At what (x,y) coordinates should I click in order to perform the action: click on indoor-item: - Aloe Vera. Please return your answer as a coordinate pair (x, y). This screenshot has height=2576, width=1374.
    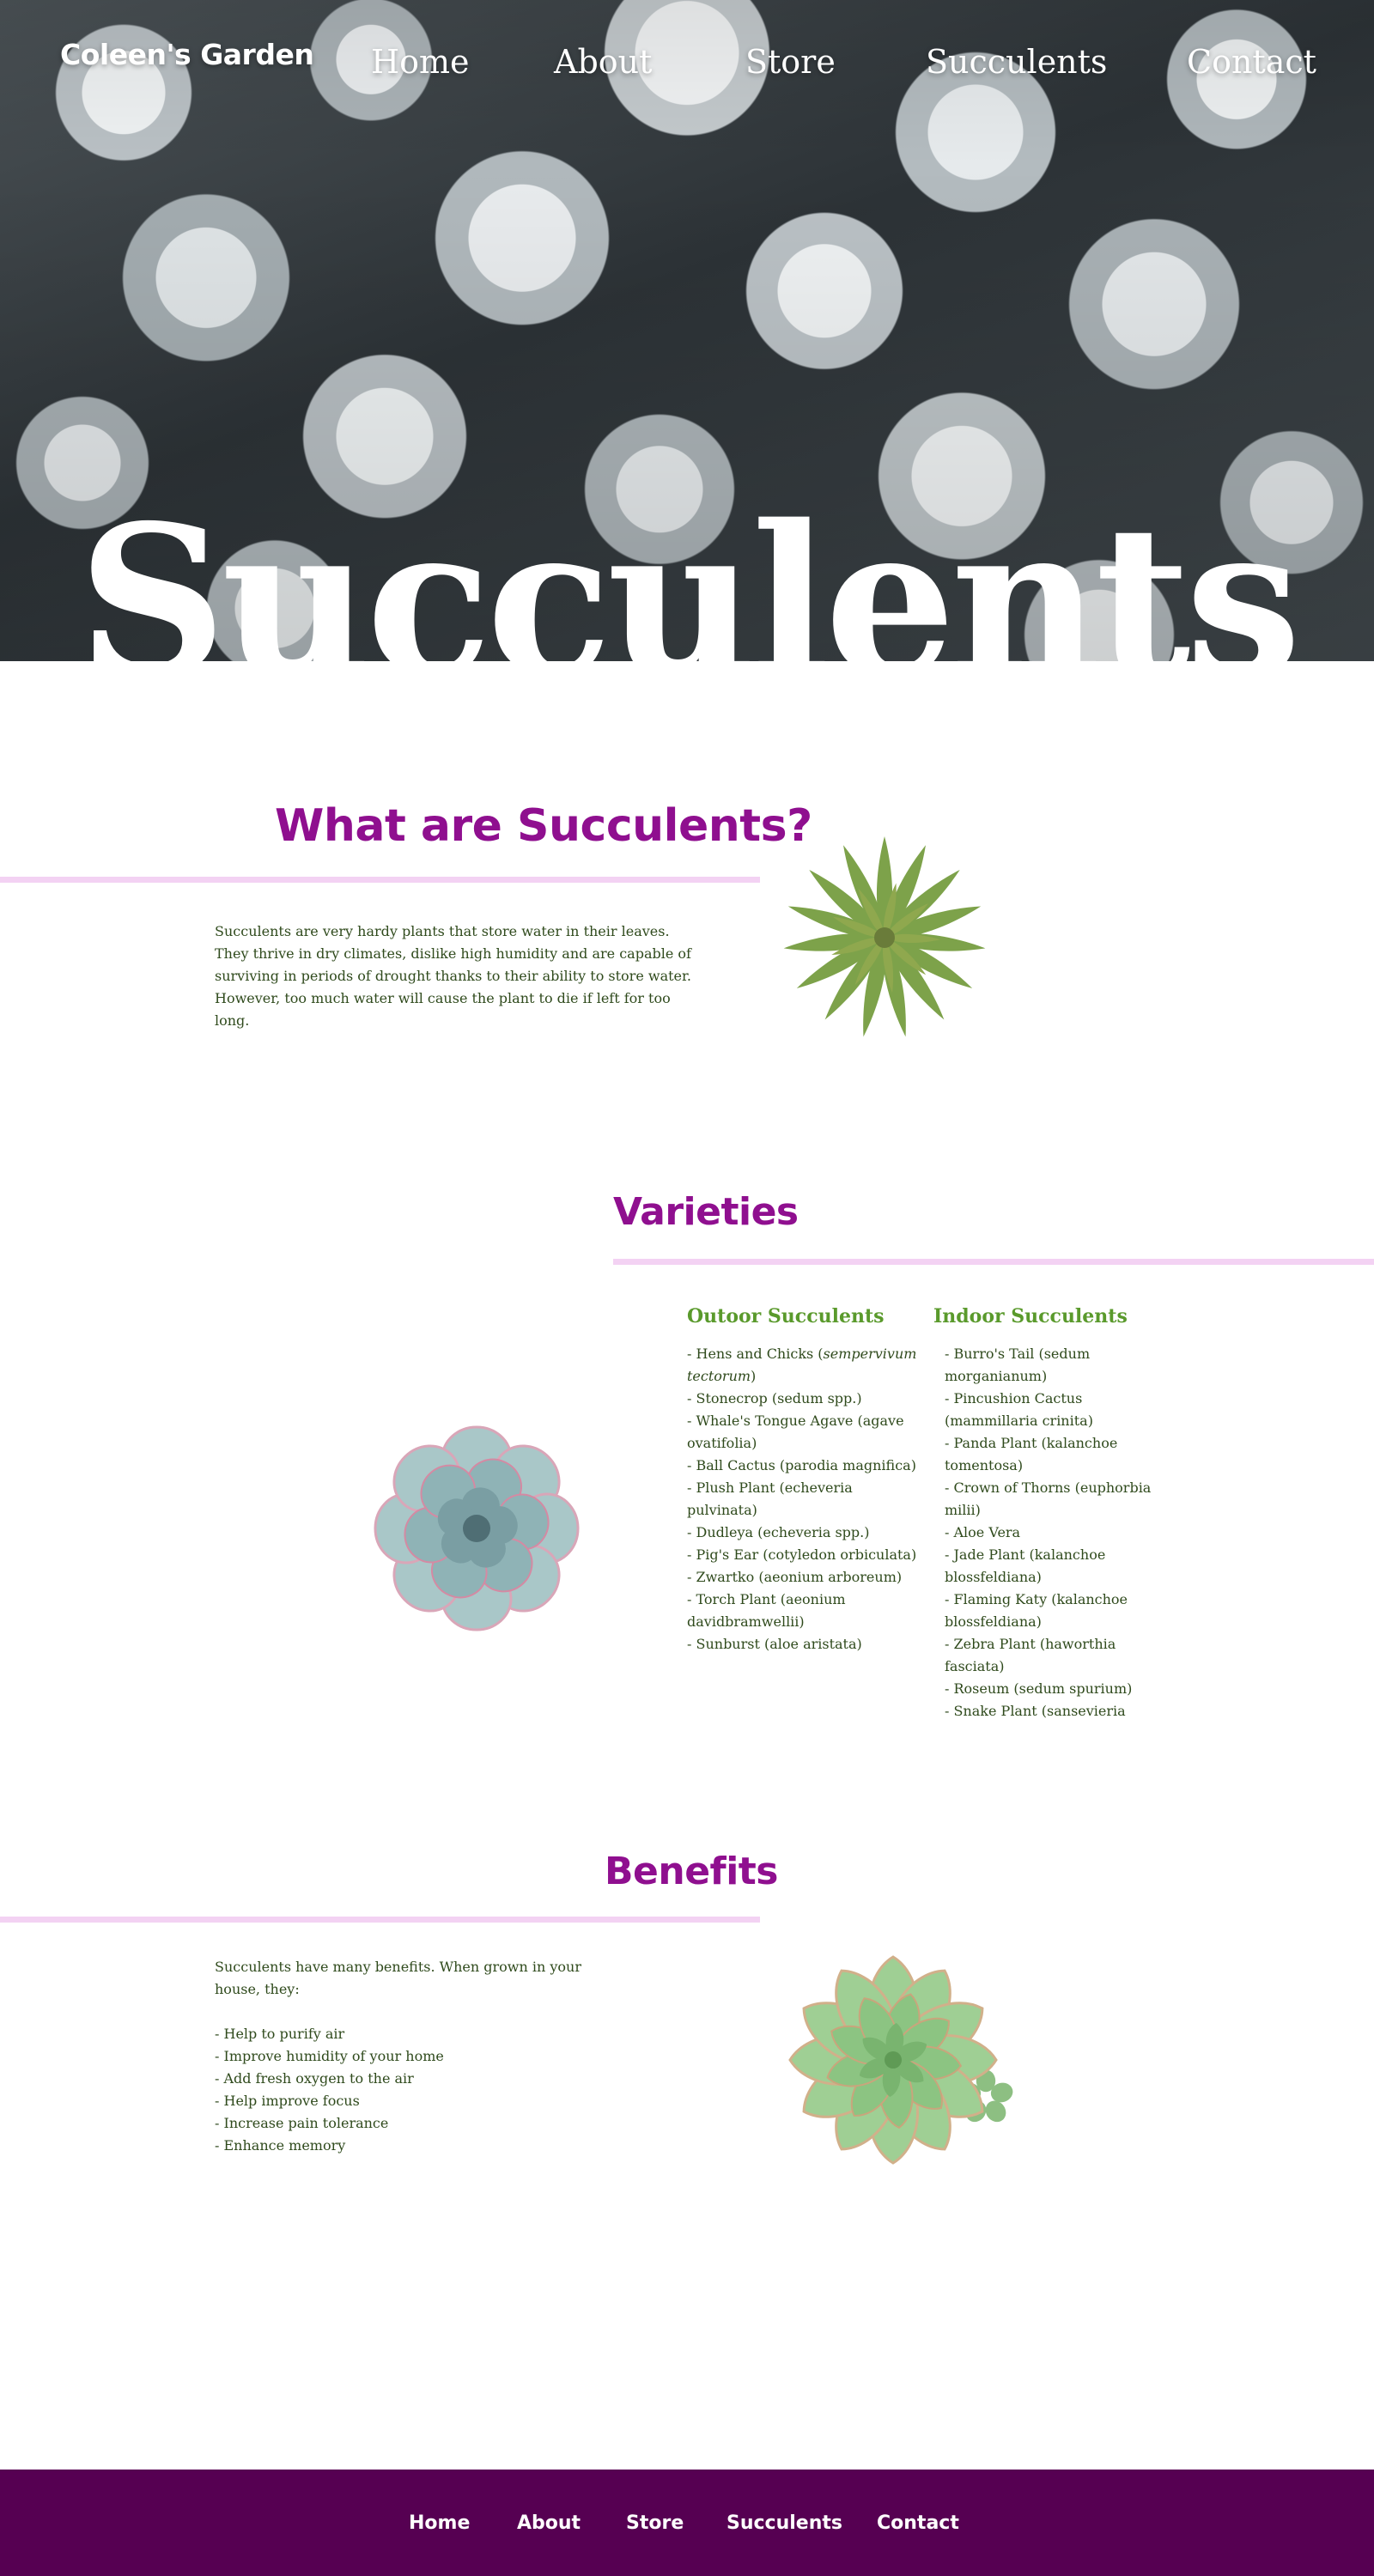
    Looking at the image, I should click on (983, 1532).